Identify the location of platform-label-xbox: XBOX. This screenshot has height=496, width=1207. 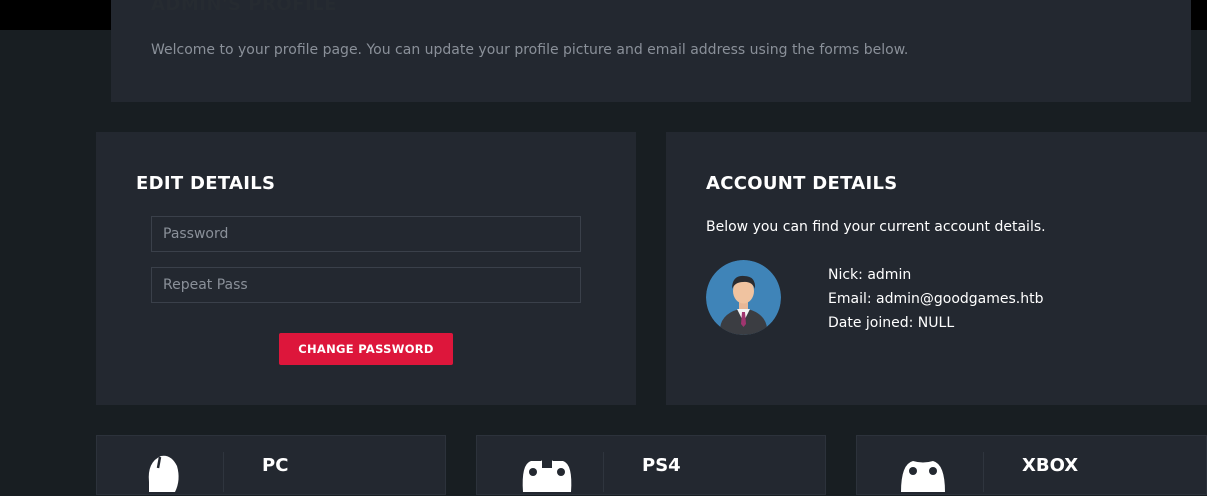
(1050, 465).